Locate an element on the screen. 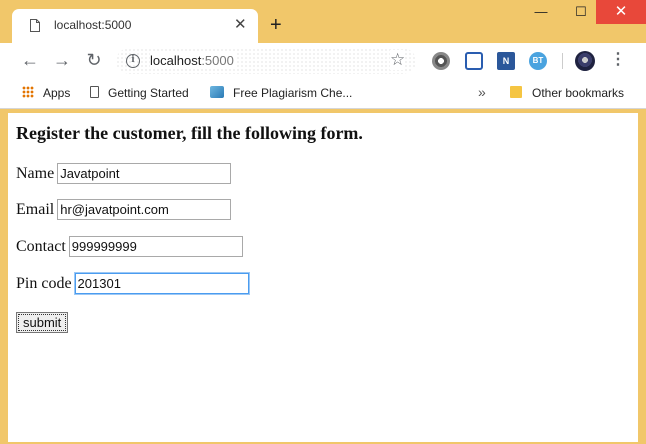 Image resolution: width=646 pixels, height=444 pixels. plagiarism-site-icon is located at coordinates (217, 92).